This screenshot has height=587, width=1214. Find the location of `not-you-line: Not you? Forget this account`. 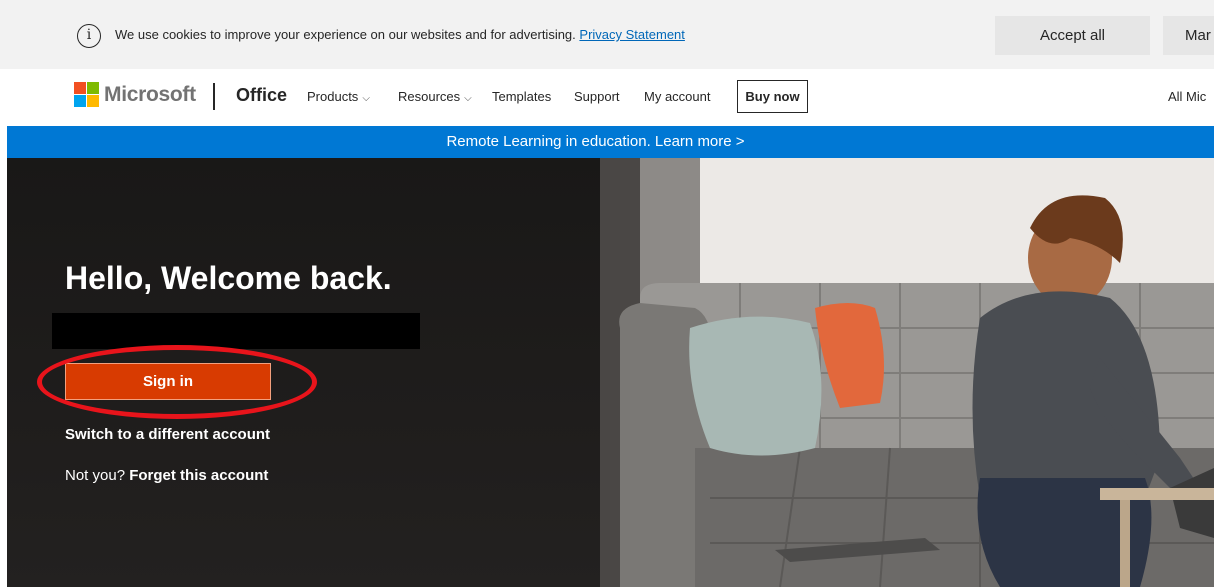

not-you-line: Not you? Forget this account is located at coordinates (166, 475).